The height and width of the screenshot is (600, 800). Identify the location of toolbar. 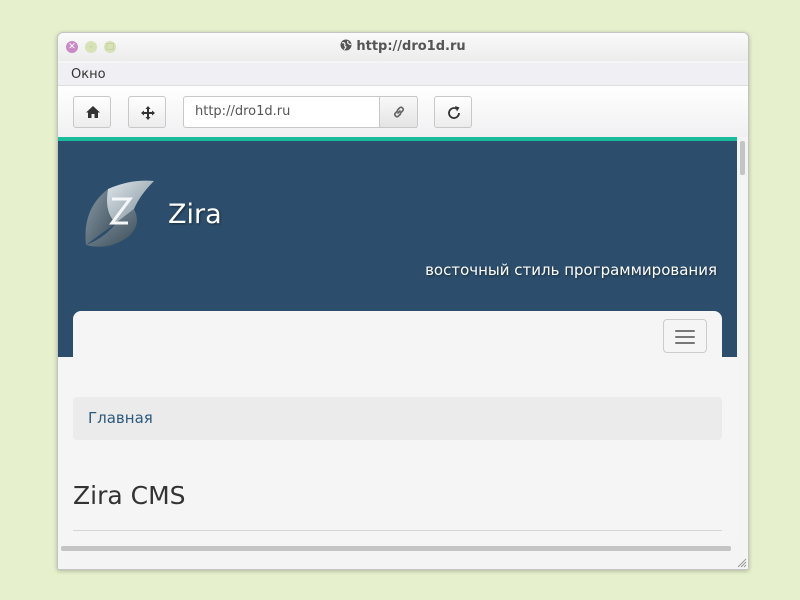
(403, 112).